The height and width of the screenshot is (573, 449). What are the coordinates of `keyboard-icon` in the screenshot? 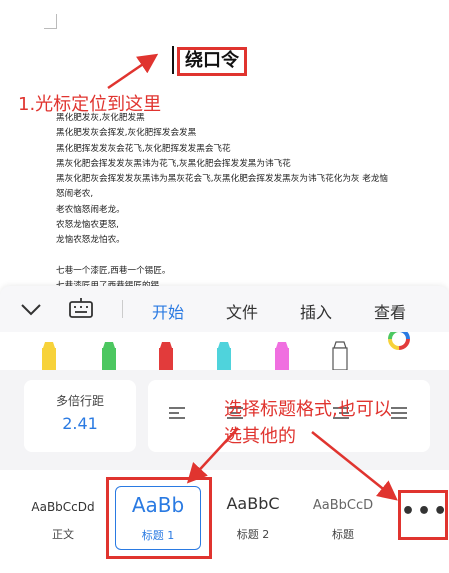 It's located at (81, 309).